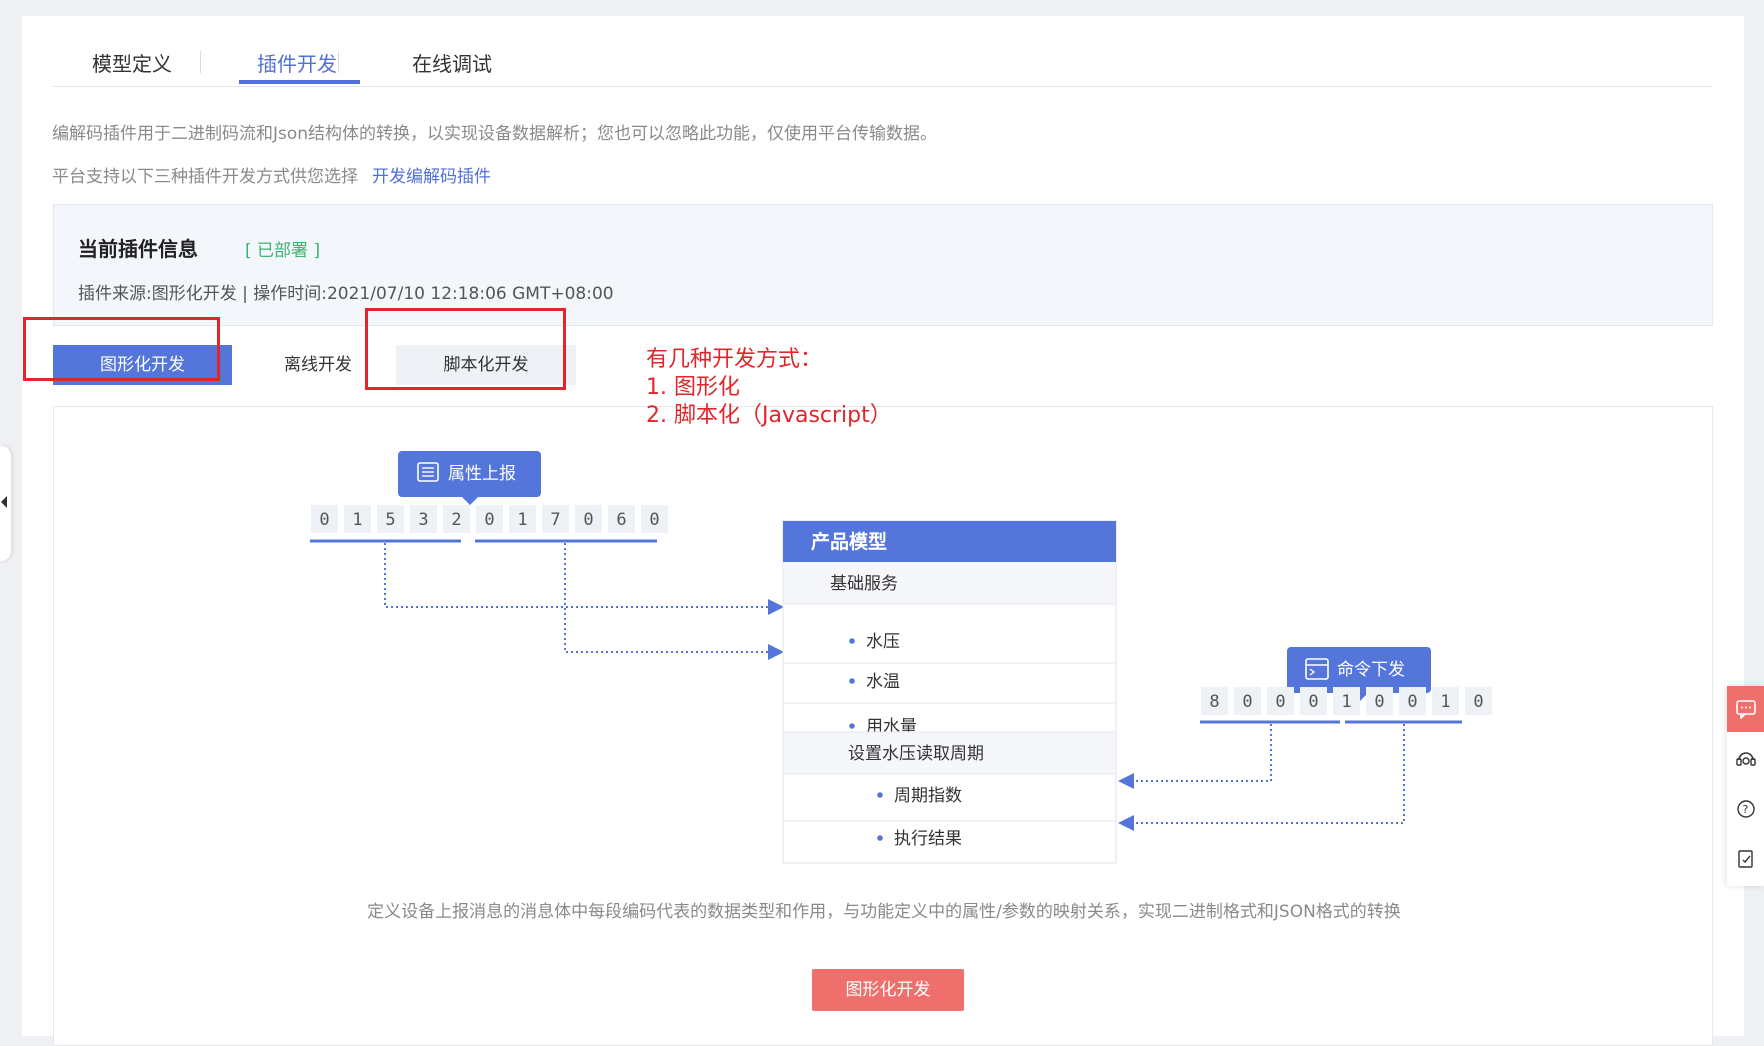  What do you see at coordinates (1745, 859) in the screenshot?
I see `feedback-icon` at bounding box center [1745, 859].